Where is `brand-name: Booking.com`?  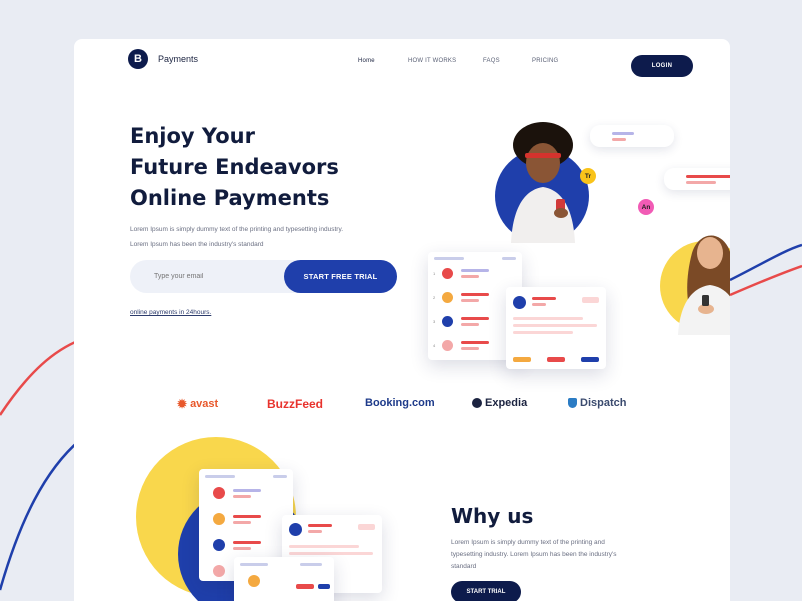 brand-name: Booking.com is located at coordinates (400, 403).